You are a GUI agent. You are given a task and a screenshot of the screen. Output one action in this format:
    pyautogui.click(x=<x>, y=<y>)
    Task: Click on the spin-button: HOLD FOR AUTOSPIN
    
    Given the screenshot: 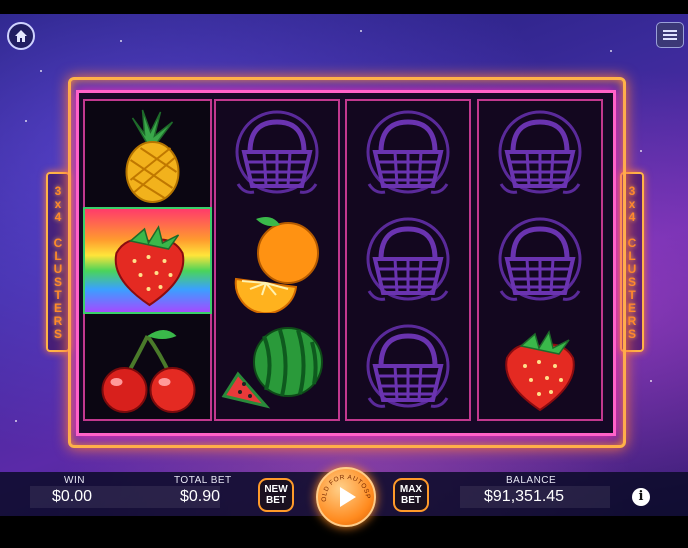 What is the action you would take?
    pyautogui.click(x=346, y=497)
    